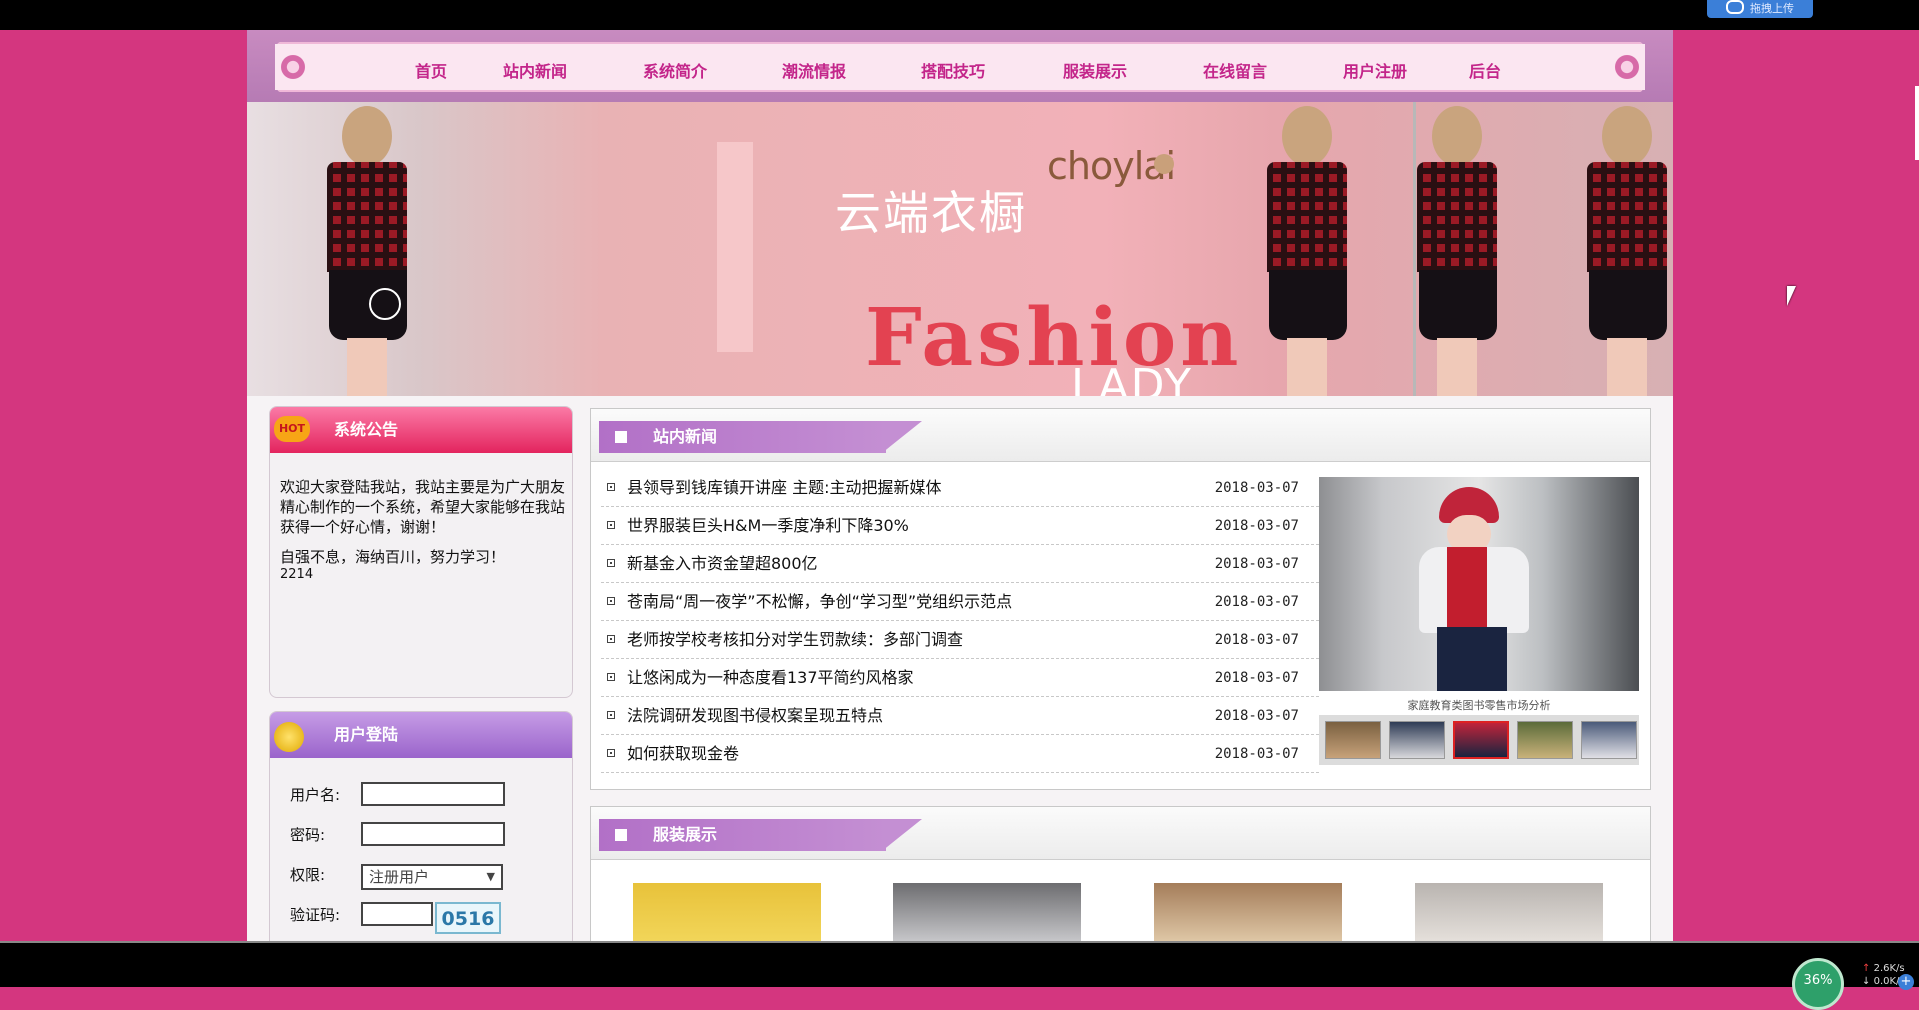  What do you see at coordinates (819, 602) in the screenshot?
I see `news-title: 苍南局“周一夜学”不松懈，争创“学习型”党组织示范点` at bounding box center [819, 602].